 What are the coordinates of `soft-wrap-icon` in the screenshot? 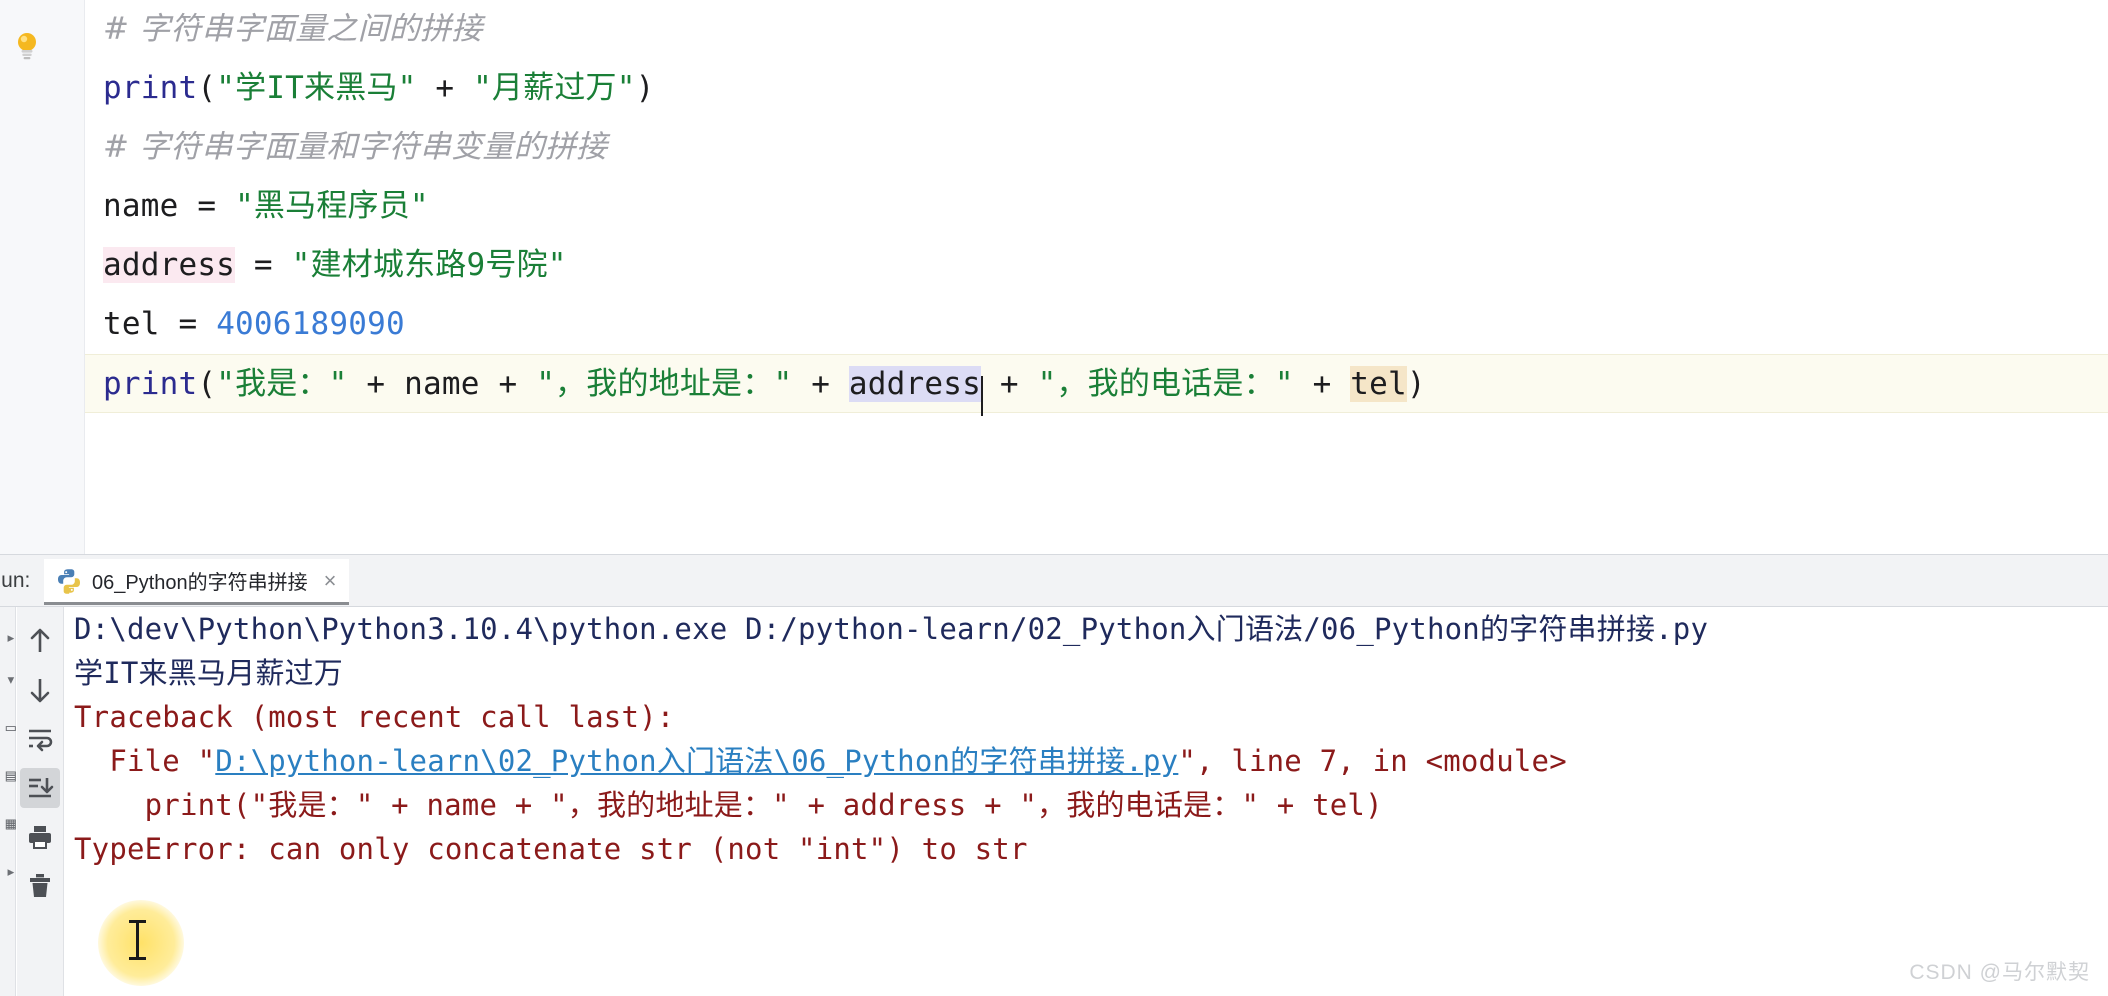 It's located at (40, 739).